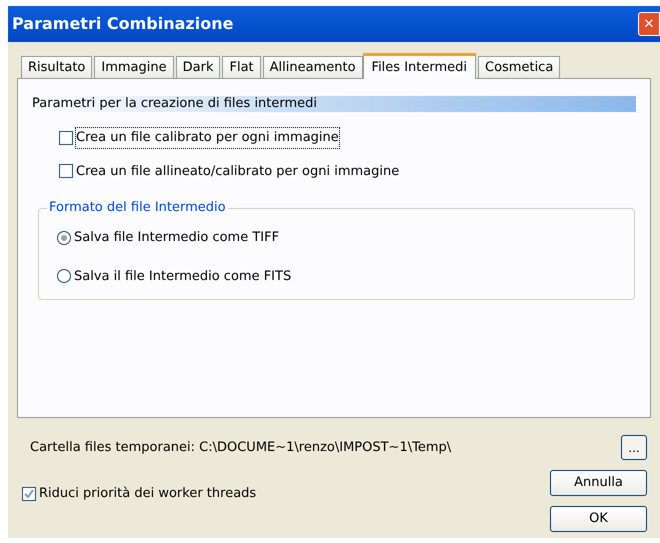 This screenshot has width=660, height=543. What do you see at coordinates (238, 171) in the screenshot?
I see `checkbox-label: Crea un file allineato/calibrato per ogni immagine` at bounding box center [238, 171].